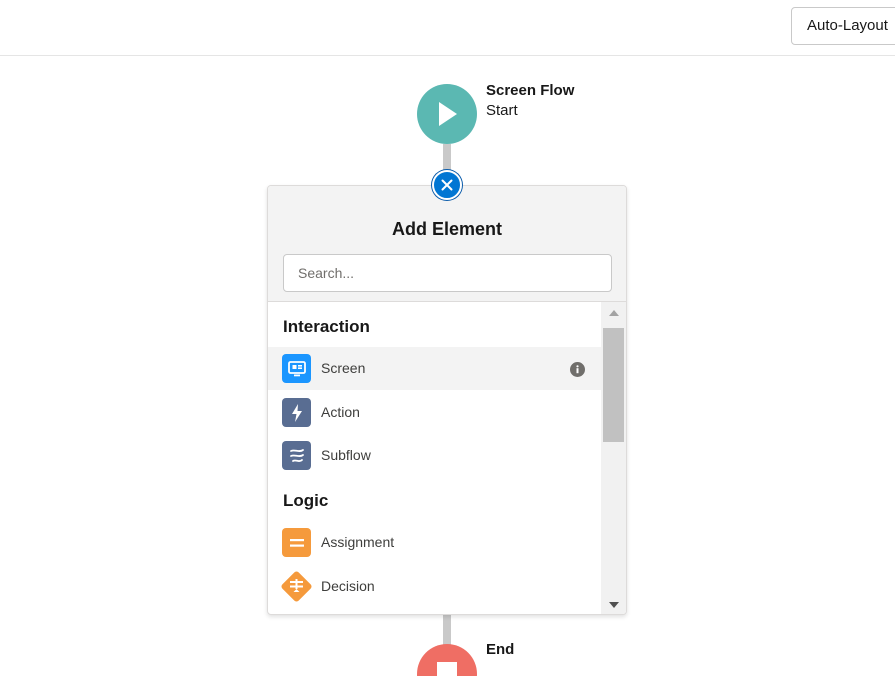  Describe the element at coordinates (434, 368) in the screenshot. I see `element-item-screen: Screen` at that location.